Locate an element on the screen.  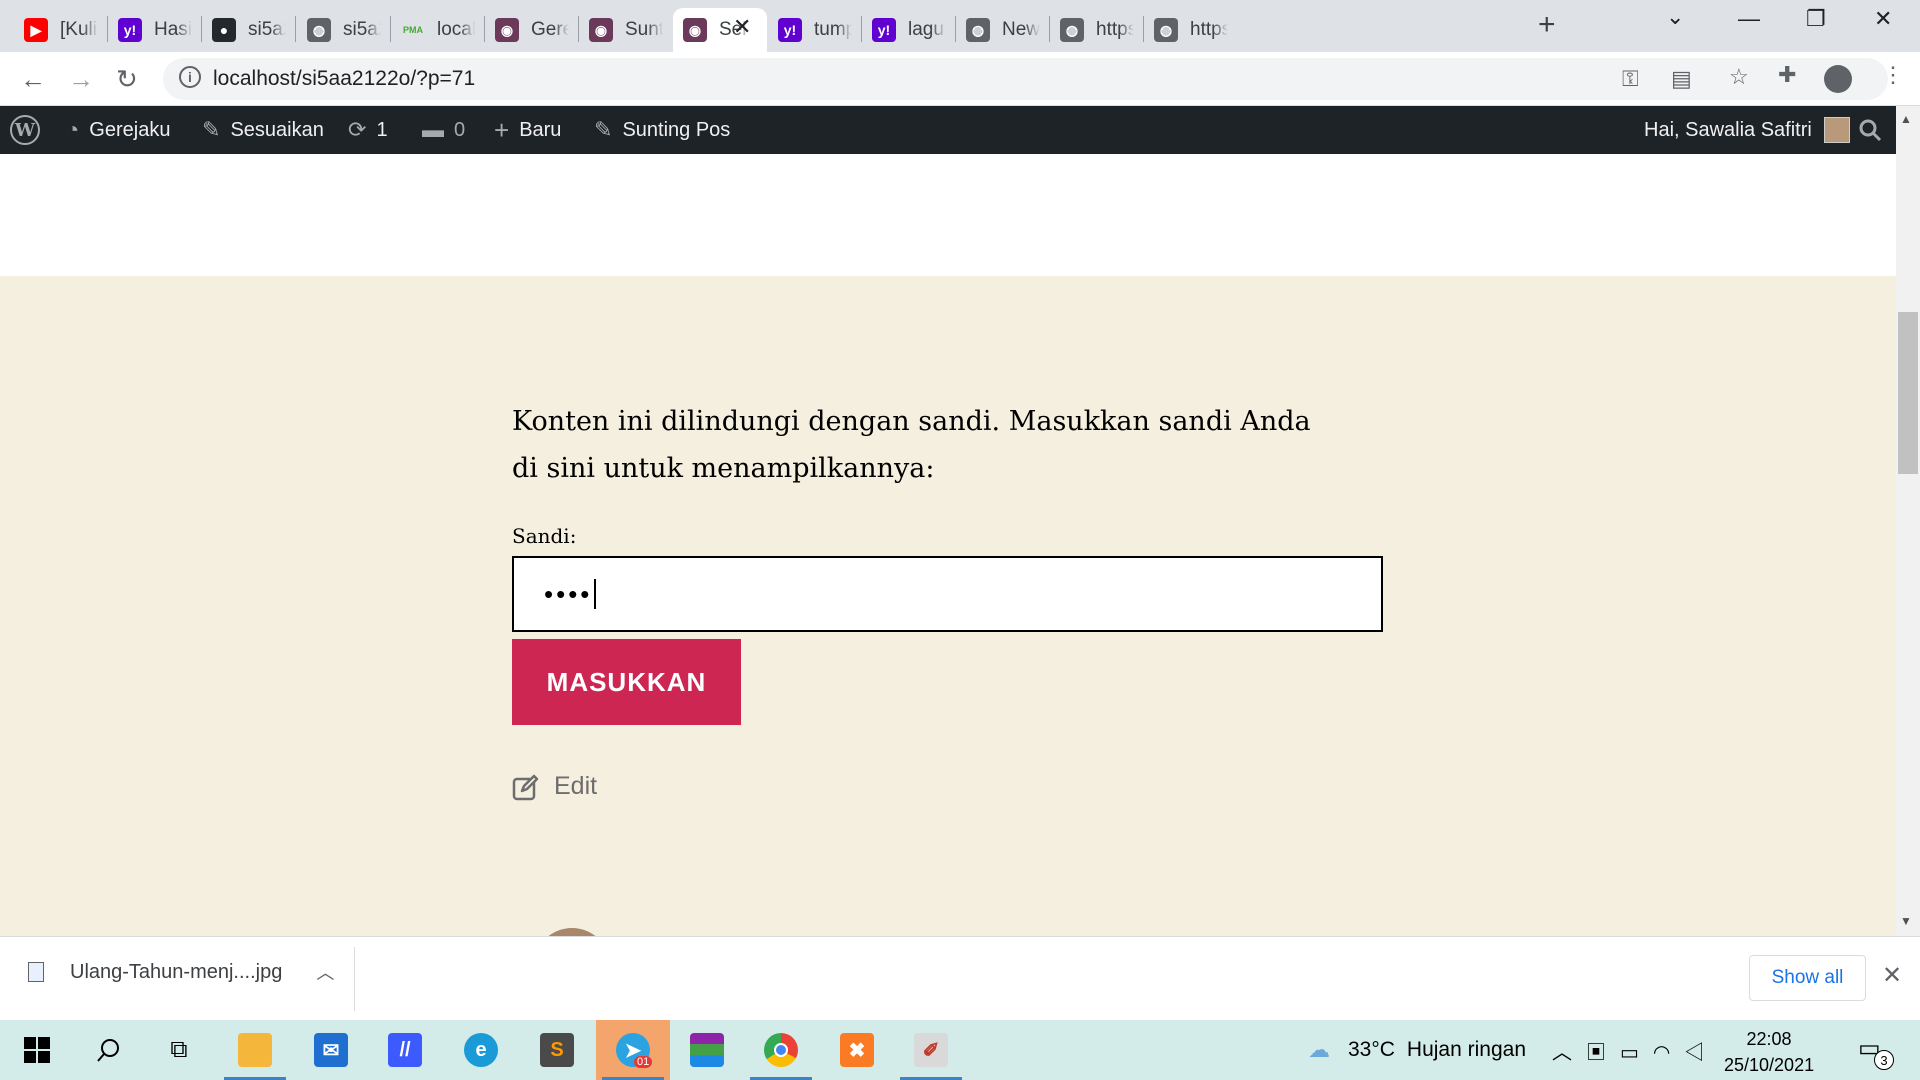
browser-tab: ▶ [Kuliah is located at coordinates (61, 30).